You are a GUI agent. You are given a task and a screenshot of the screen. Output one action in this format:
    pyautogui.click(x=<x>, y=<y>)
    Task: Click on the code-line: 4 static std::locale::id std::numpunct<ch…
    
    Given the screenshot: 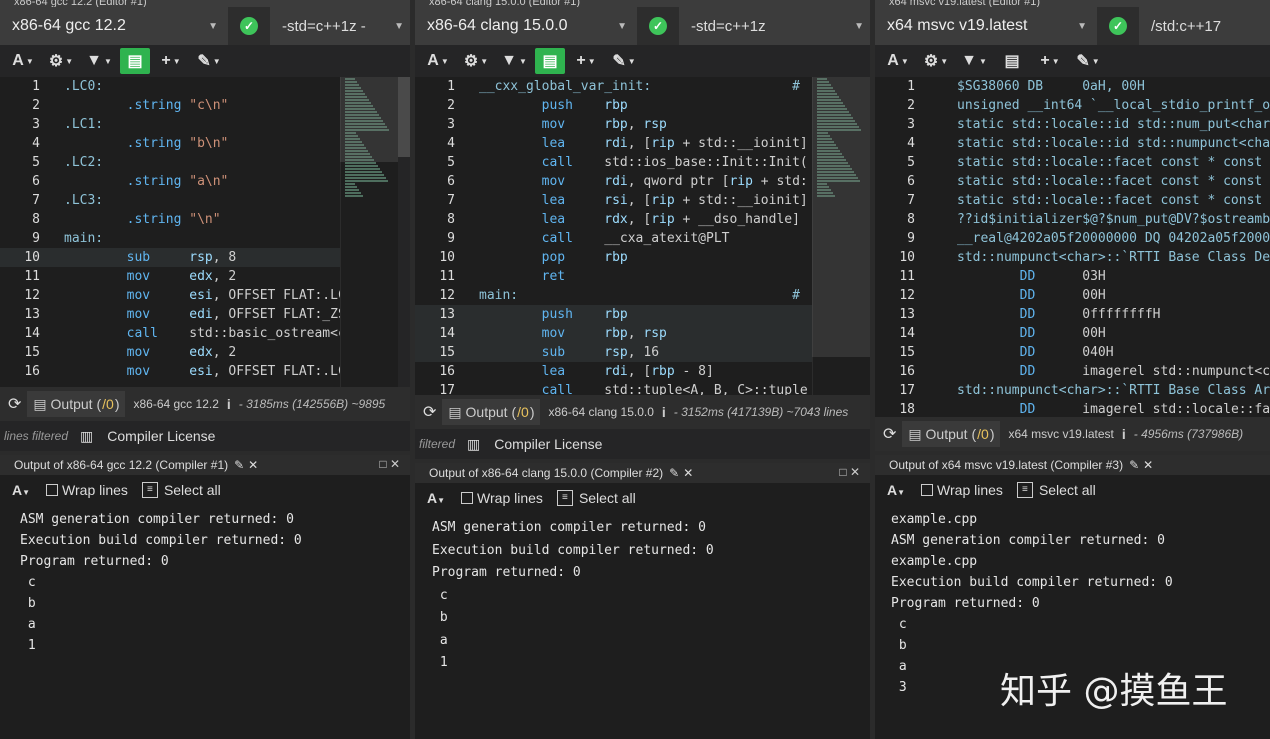 What is the action you would take?
    pyautogui.click(x=1072, y=143)
    